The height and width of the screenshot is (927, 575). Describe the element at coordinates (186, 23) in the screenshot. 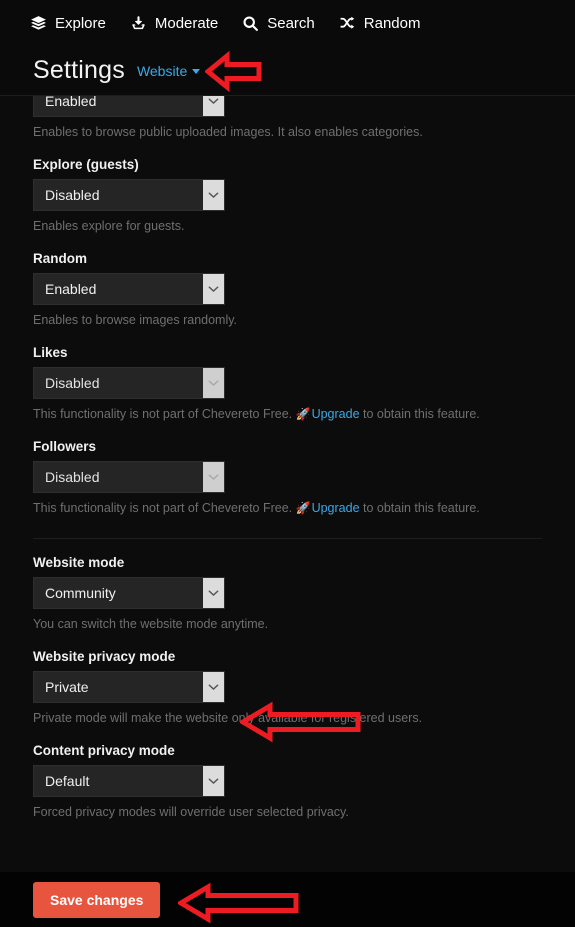

I see `nav-label-moderate: Moderate` at that location.